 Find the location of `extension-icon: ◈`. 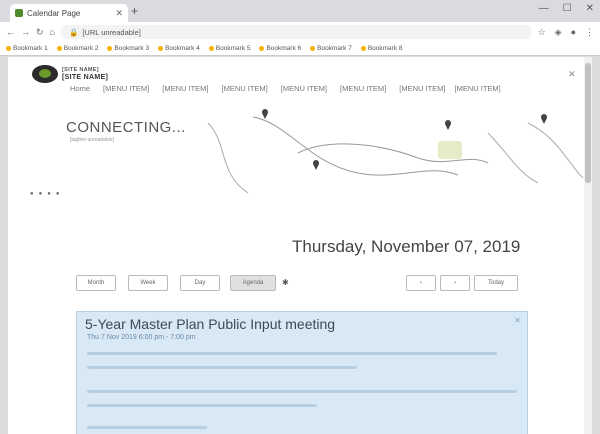

extension-icon: ◈ is located at coordinates (558, 32).